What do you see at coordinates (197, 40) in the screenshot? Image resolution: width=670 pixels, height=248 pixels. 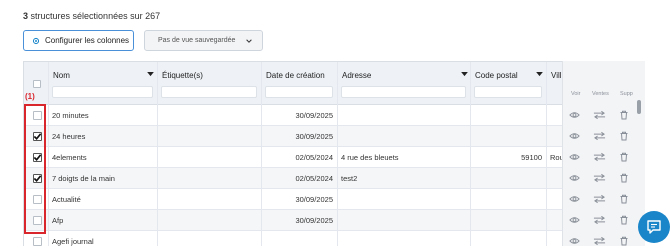 I see `saved-view-value: Pas de vue sauvegardée` at bounding box center [197, 40].